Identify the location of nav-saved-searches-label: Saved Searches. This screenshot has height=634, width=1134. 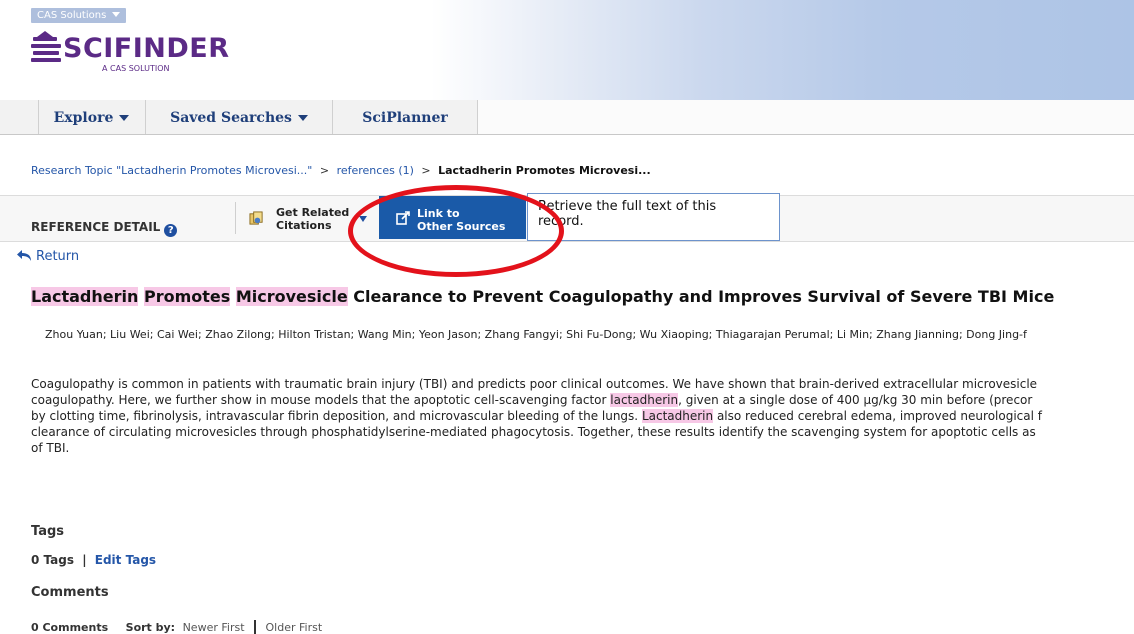
(231, 118).